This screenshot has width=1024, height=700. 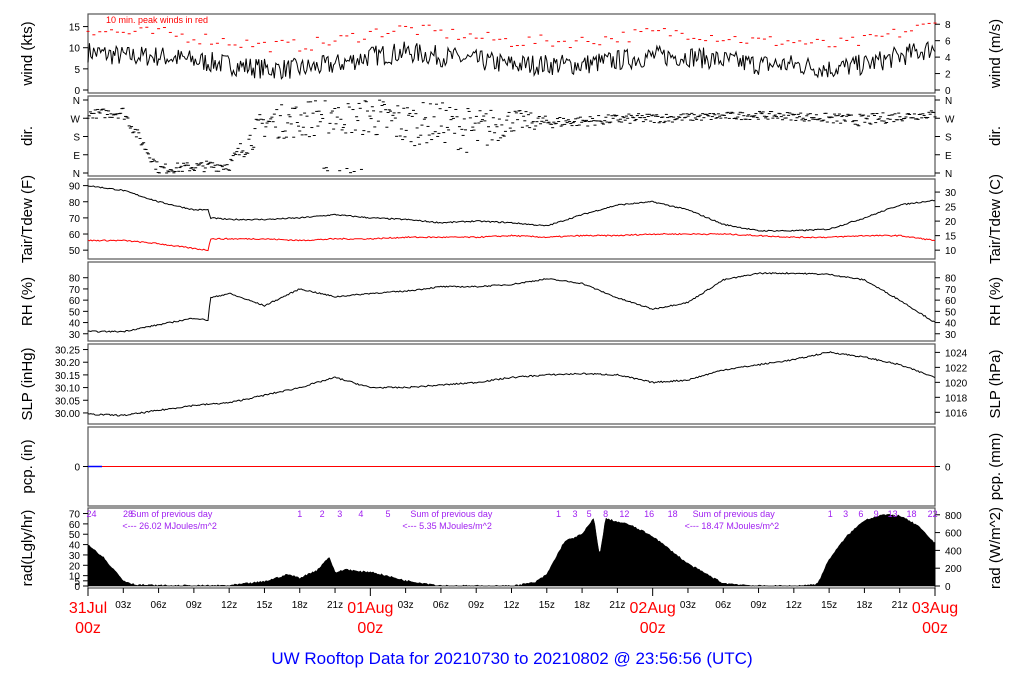 I want to click on rh-ytick-label: 30, so click(x=75, y=335).